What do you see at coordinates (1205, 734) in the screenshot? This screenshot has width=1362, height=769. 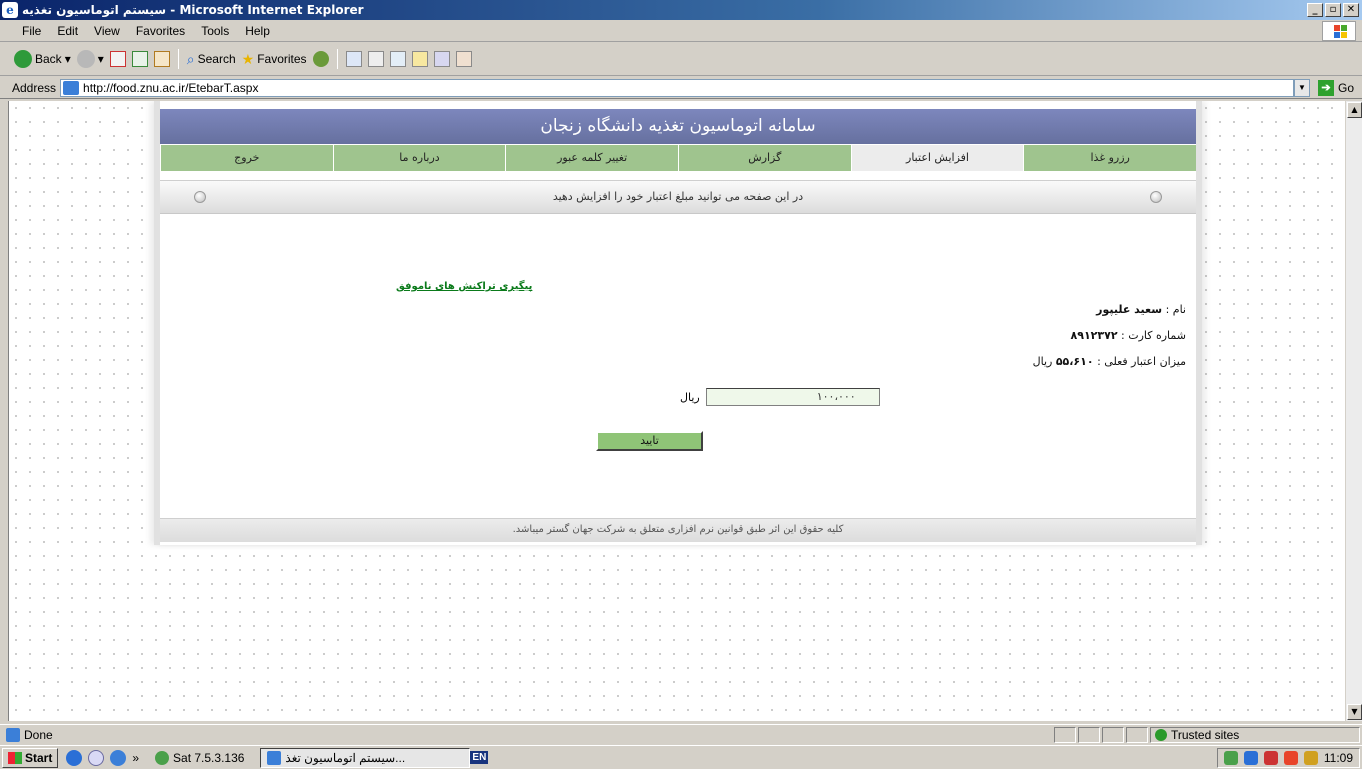 I see `zone-label: Trusted sites` at bounding box center [1205, 734].